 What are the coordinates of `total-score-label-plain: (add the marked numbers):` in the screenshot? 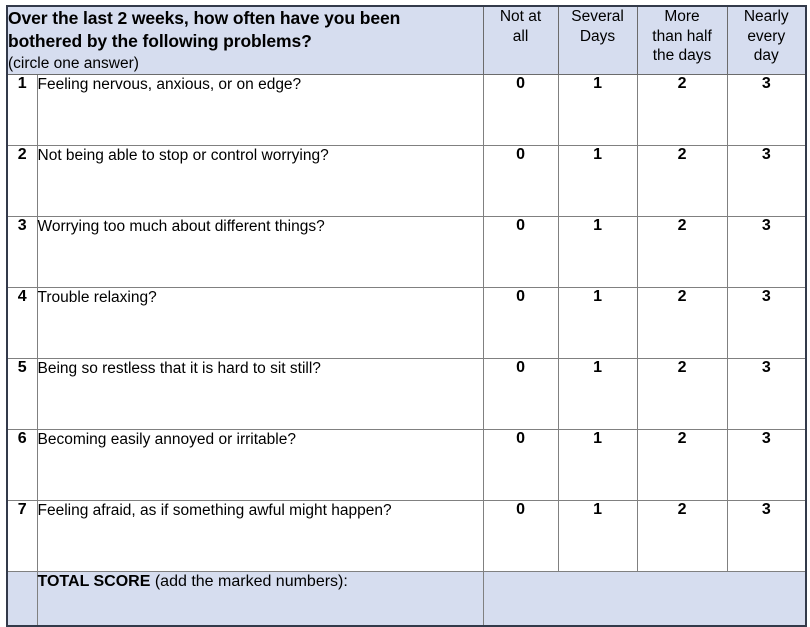 It's located at (249, 581).